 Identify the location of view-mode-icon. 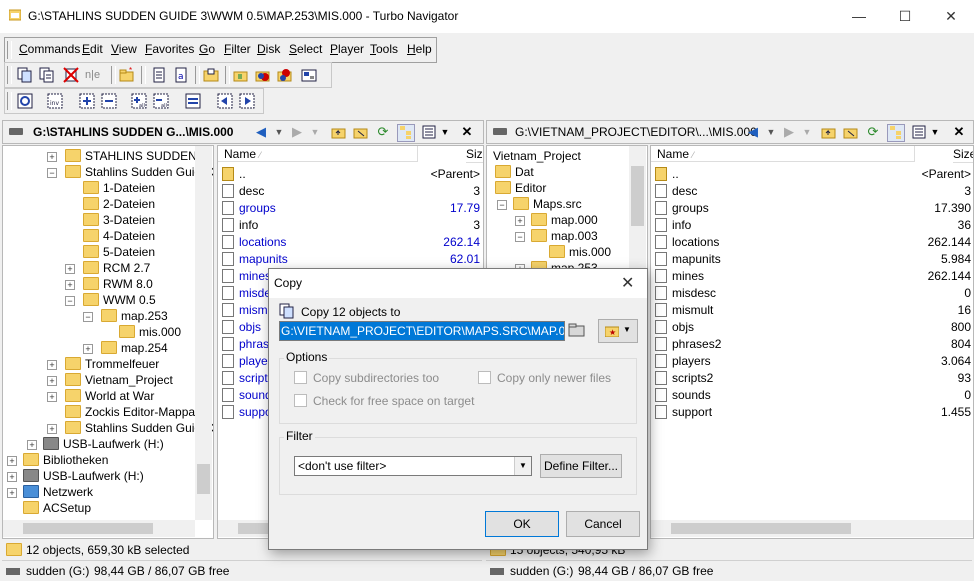
(919, 132).